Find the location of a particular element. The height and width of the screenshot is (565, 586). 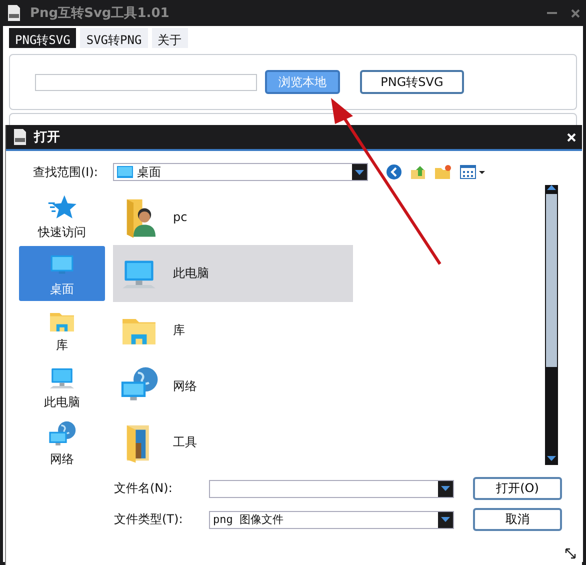

view-menu-icon is located at coordinates (473, 172).